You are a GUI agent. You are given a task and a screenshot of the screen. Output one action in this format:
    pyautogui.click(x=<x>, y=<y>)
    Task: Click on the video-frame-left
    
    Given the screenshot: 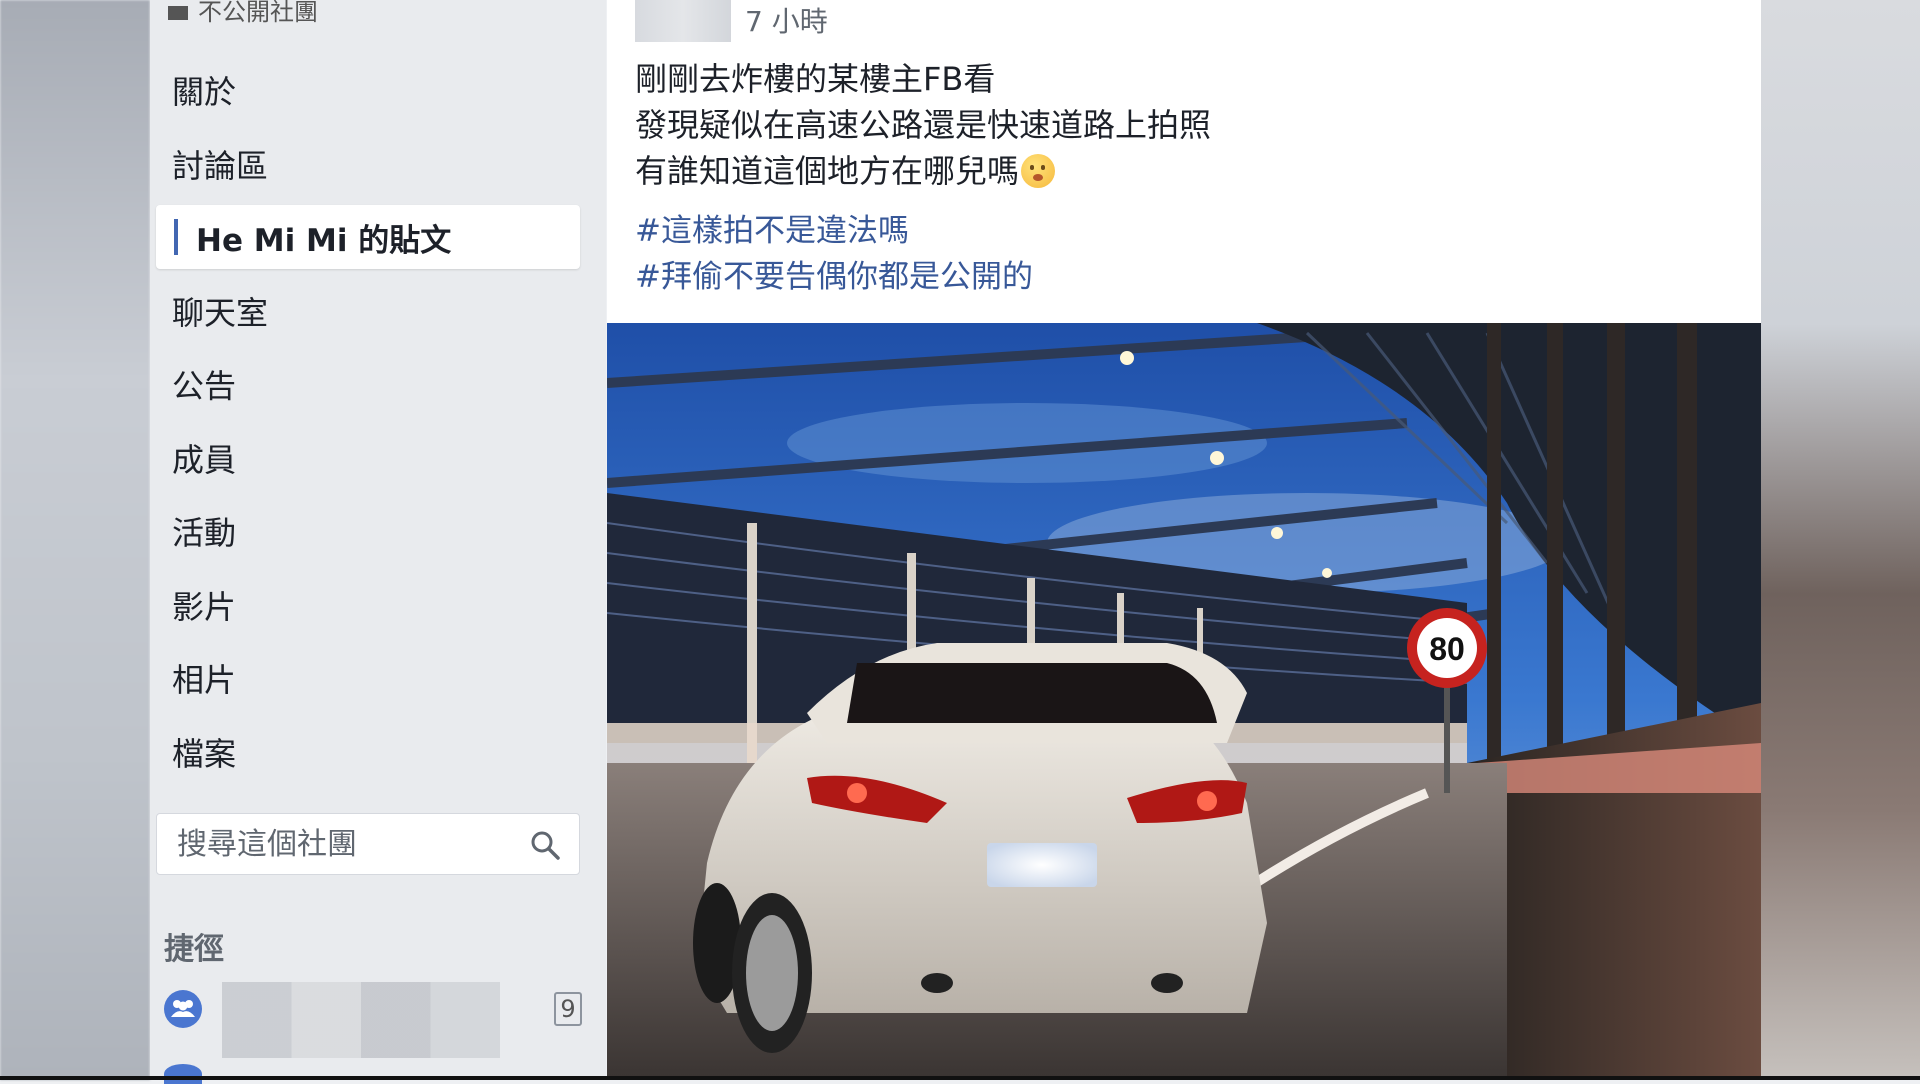 What is the action you would take?
    pyautogui.click(x=75, y=540)
    